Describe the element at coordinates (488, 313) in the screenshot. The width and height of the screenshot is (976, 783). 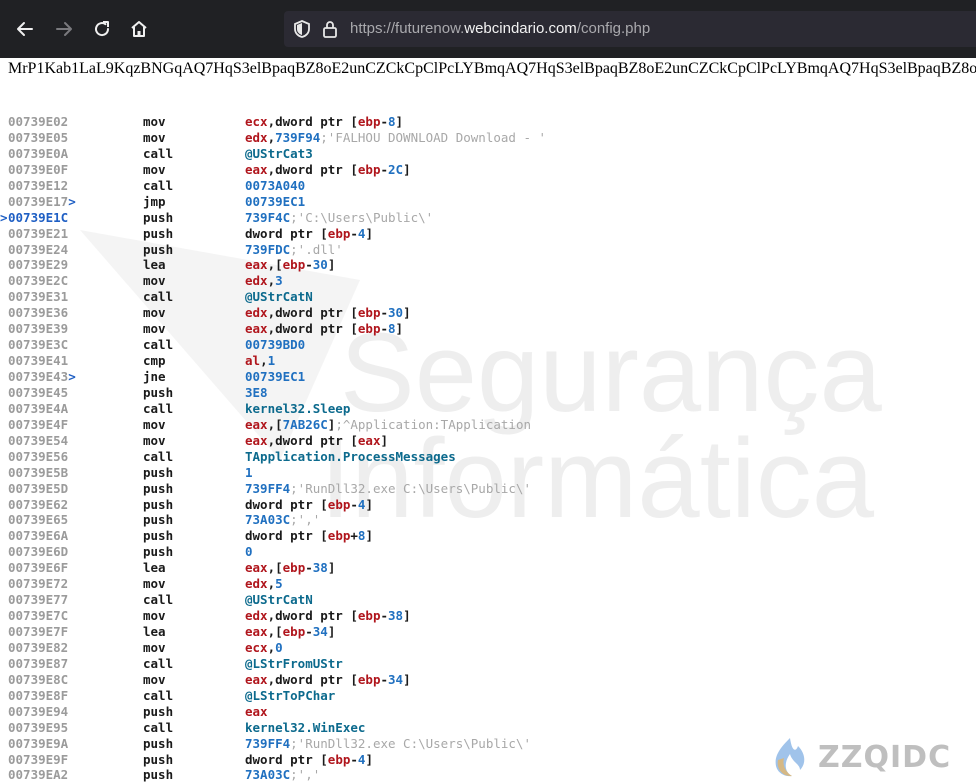
I see `disasm-row: 00739E36 mov edx,dword ptr [ebp-30]` at that location.